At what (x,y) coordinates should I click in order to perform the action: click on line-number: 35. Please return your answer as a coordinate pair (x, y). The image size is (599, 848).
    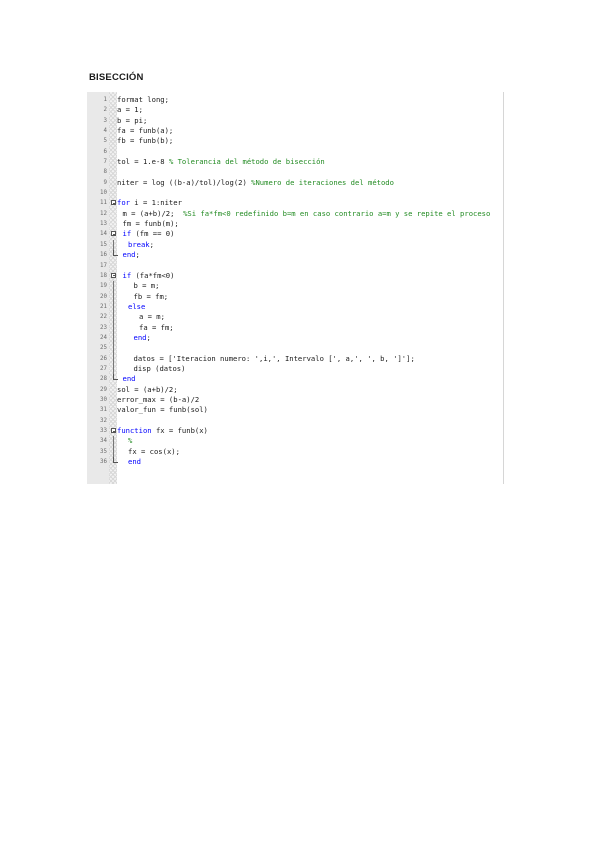
    Looking at the image, I should click on (103, 451).